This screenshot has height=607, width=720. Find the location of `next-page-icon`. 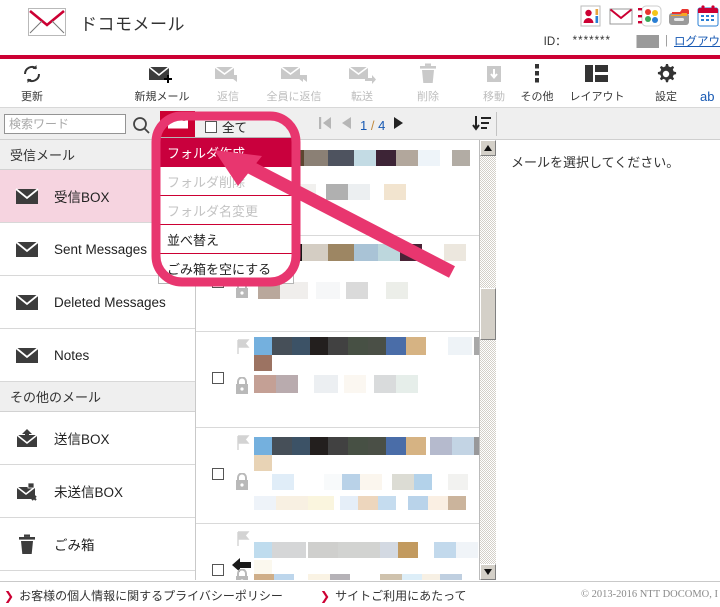

next-page-icon is located at coordinates (399, 125).